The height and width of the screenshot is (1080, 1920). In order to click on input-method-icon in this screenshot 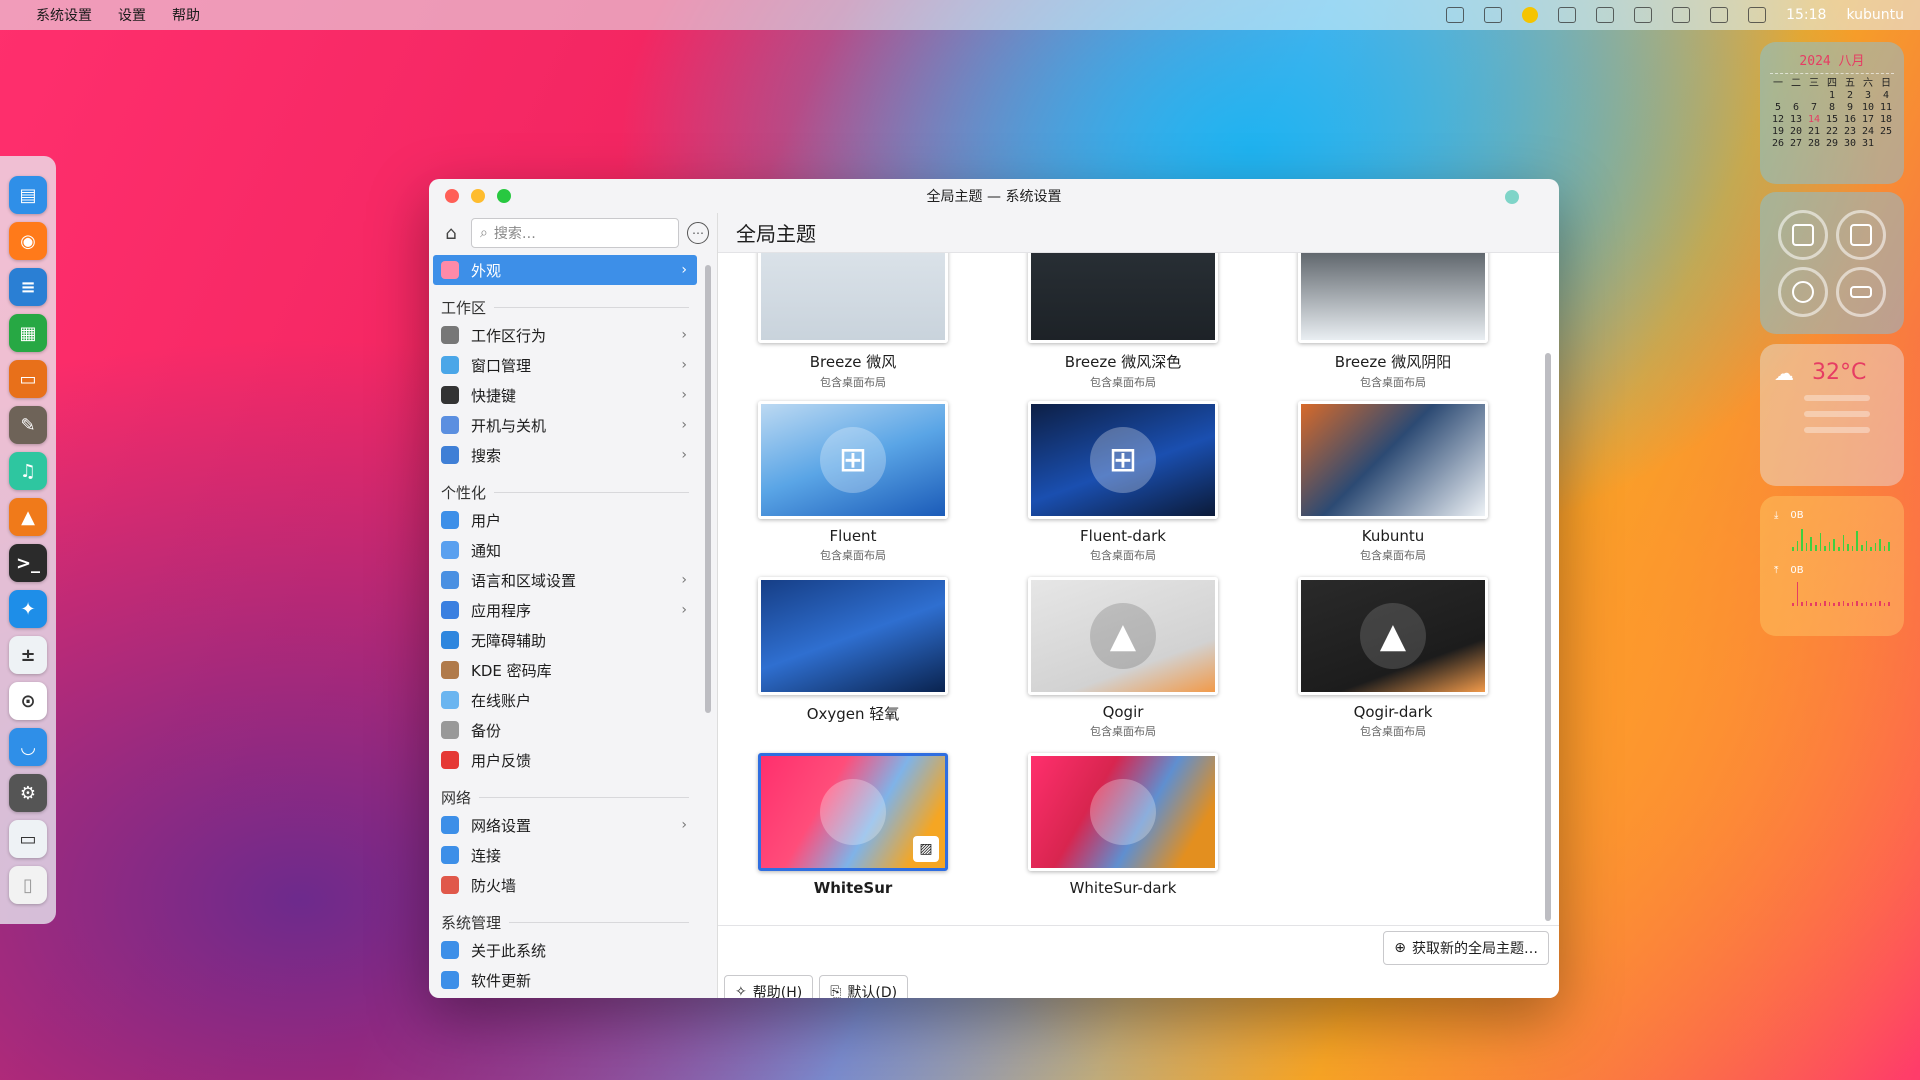, I will do `click(1455, 15)`.